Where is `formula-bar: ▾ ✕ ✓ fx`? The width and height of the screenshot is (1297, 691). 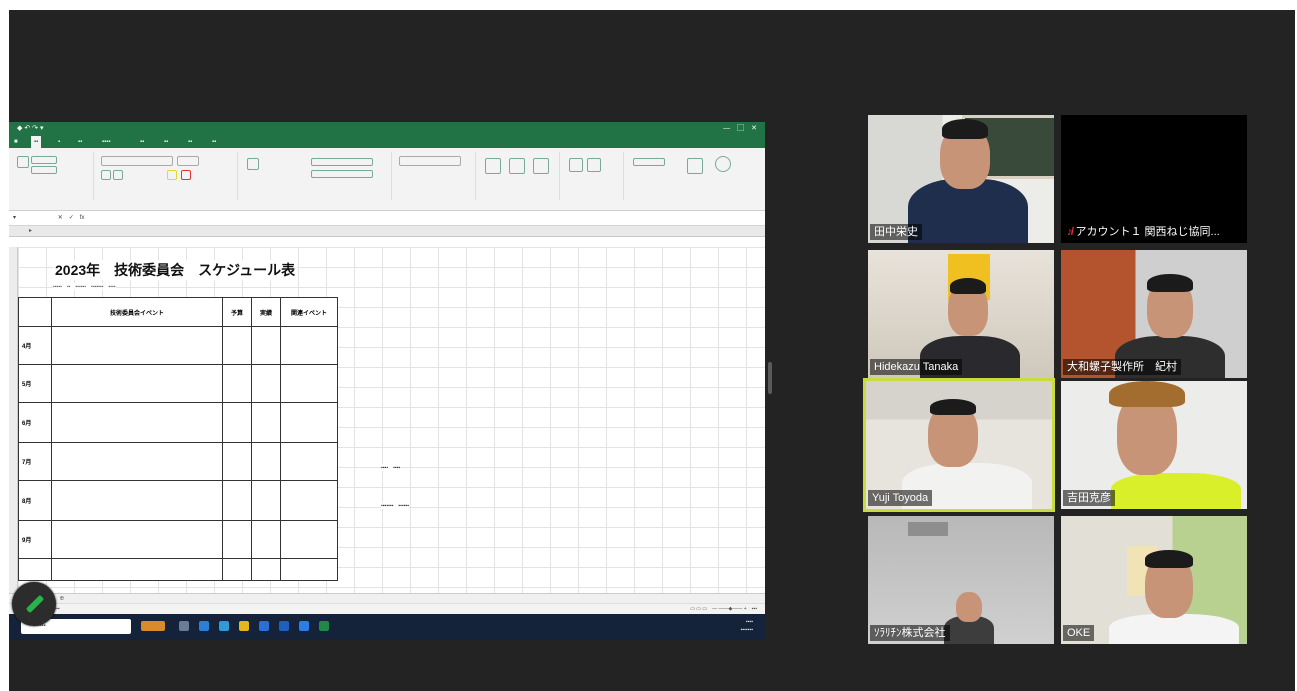
formula-bar: ▾ ✕ ✓ fx is located at coordinates (387, 218).